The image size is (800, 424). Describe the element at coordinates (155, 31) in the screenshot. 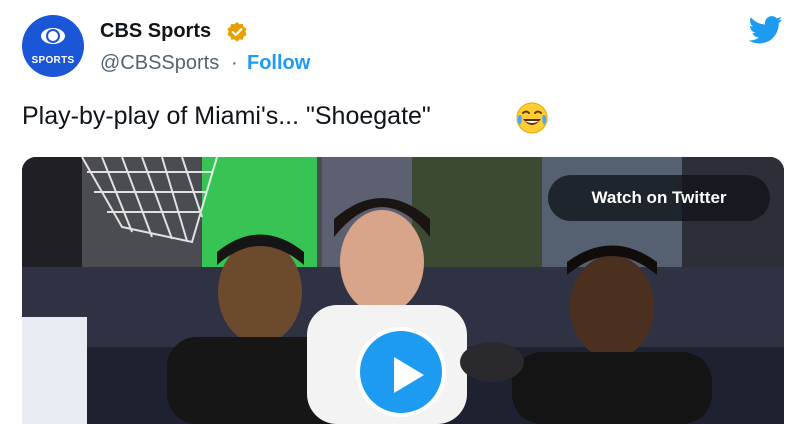

I see `account-name: CBS Sports` at that location.